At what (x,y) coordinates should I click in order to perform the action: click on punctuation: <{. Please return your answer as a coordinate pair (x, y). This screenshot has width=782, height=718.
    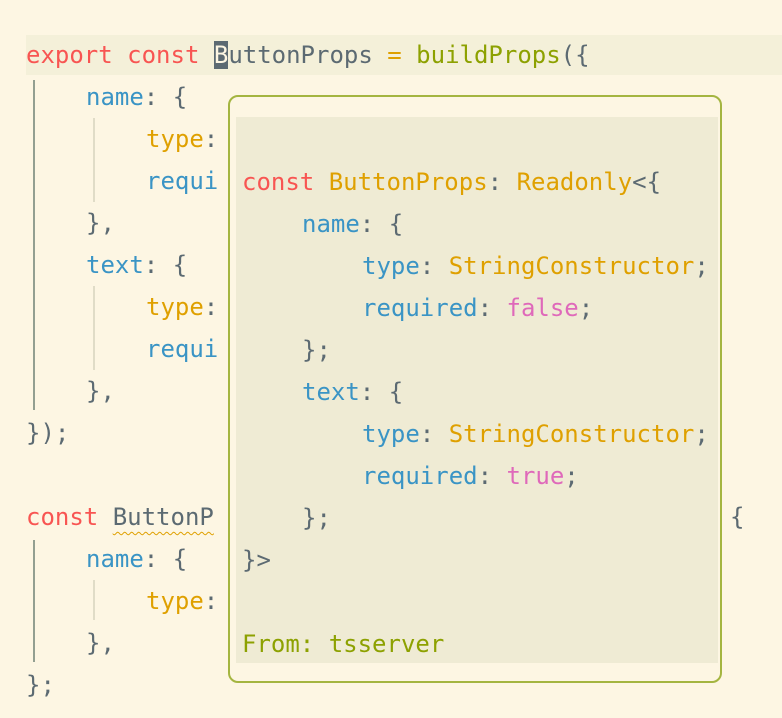
    Looking at the image, I should click on (647, 182).